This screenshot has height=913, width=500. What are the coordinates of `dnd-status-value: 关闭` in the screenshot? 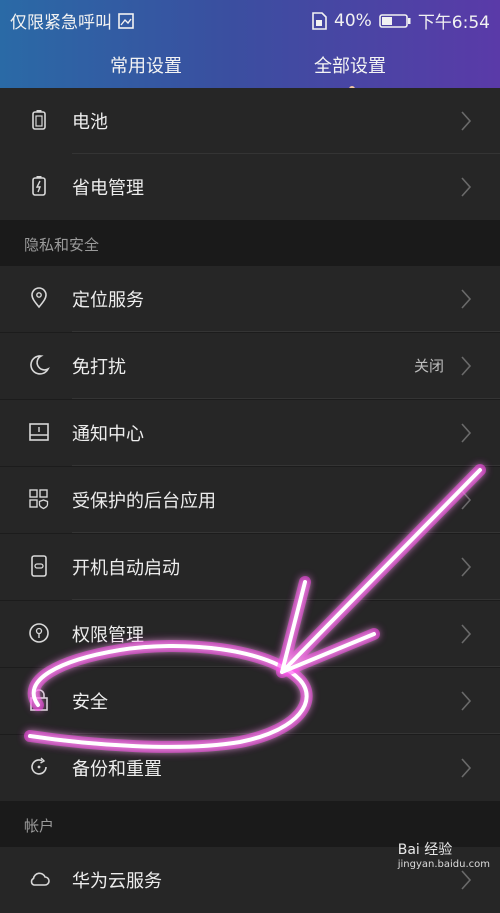 It's located at (428, 366).